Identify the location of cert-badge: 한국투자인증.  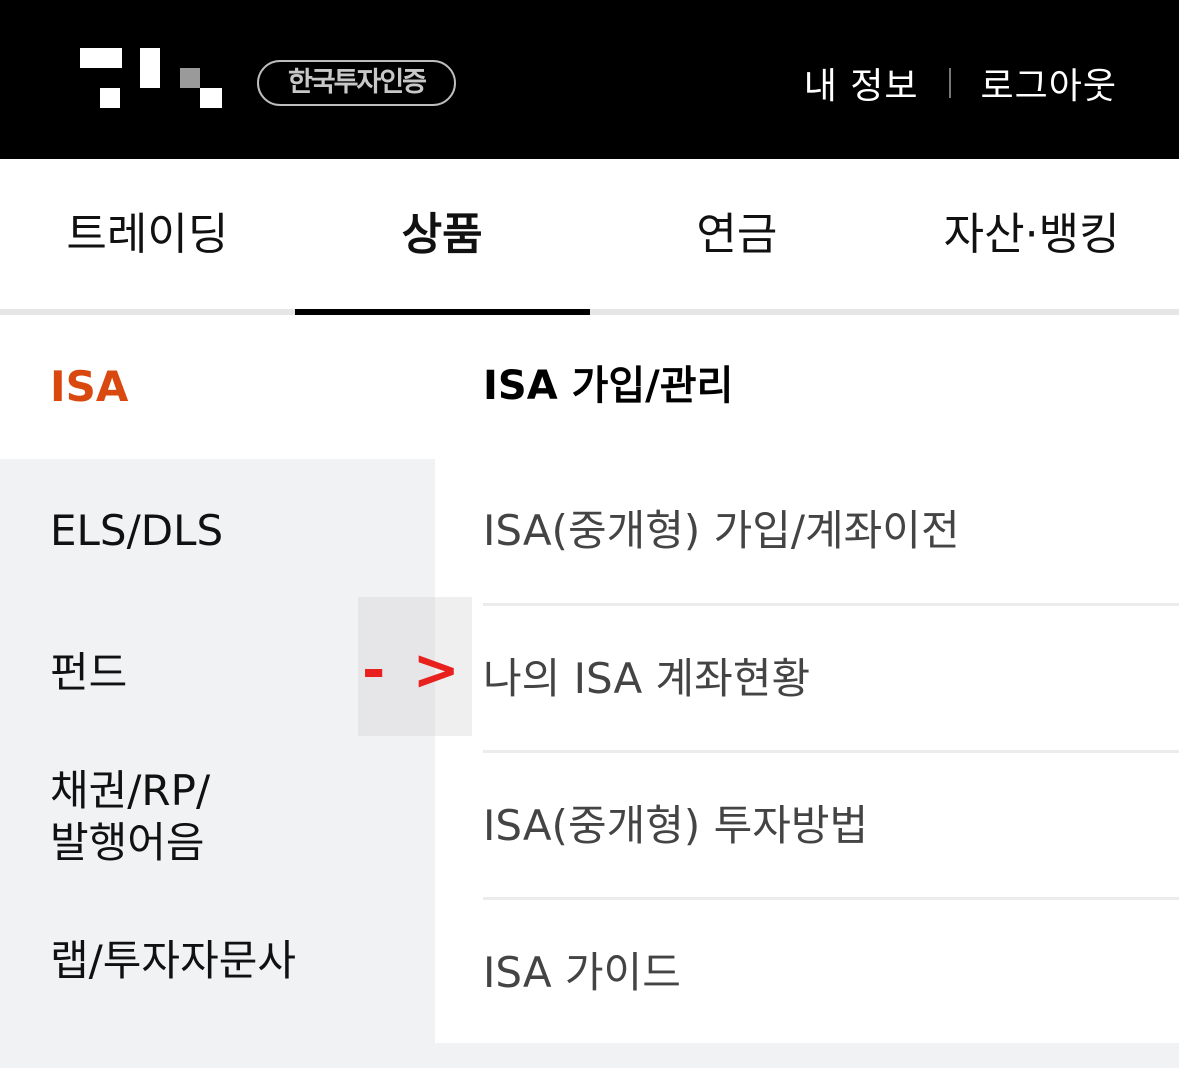
(356, 83).